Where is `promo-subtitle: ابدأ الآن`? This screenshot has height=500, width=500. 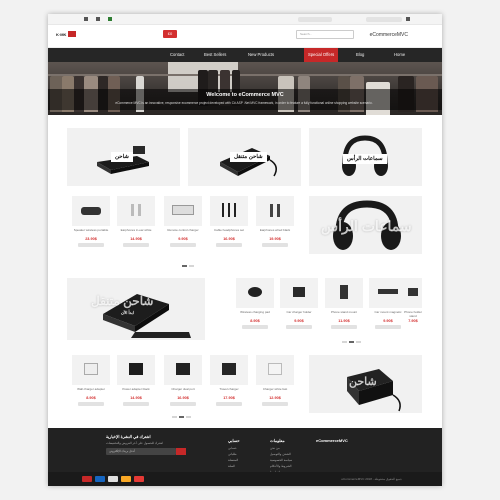 promo-subtitle: ابدأ الآن is located at coordinates (127, 312).